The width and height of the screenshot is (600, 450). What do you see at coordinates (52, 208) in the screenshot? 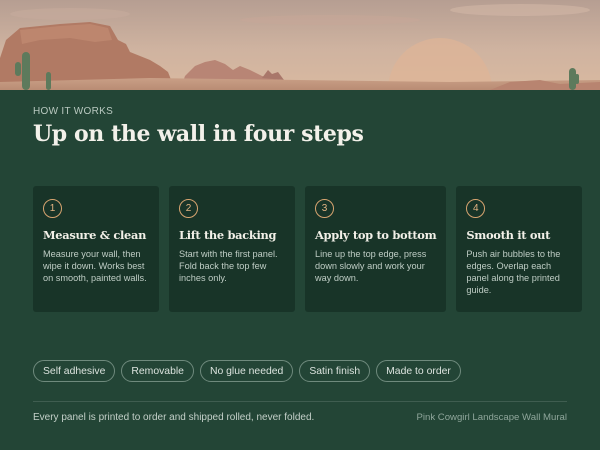
I see `step-number-badge: 1` at bounding box center [52, 208].